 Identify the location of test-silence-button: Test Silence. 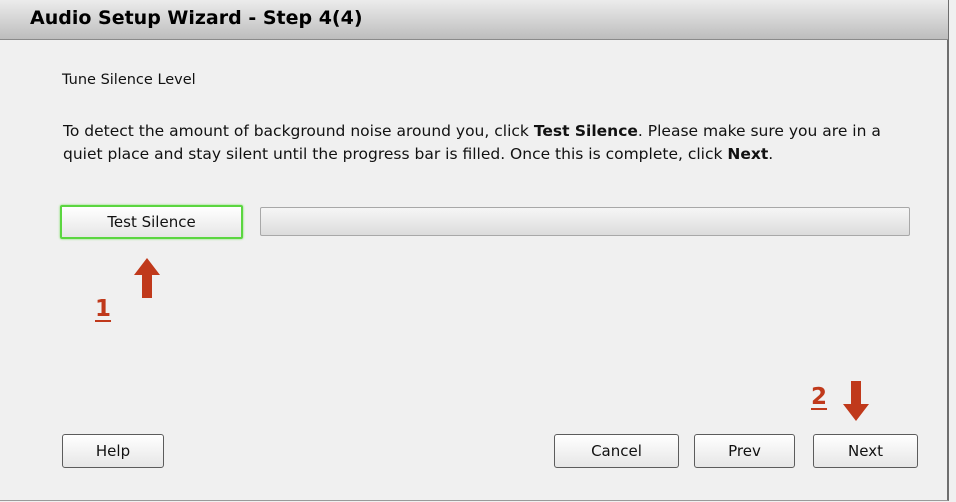
(151, 222).